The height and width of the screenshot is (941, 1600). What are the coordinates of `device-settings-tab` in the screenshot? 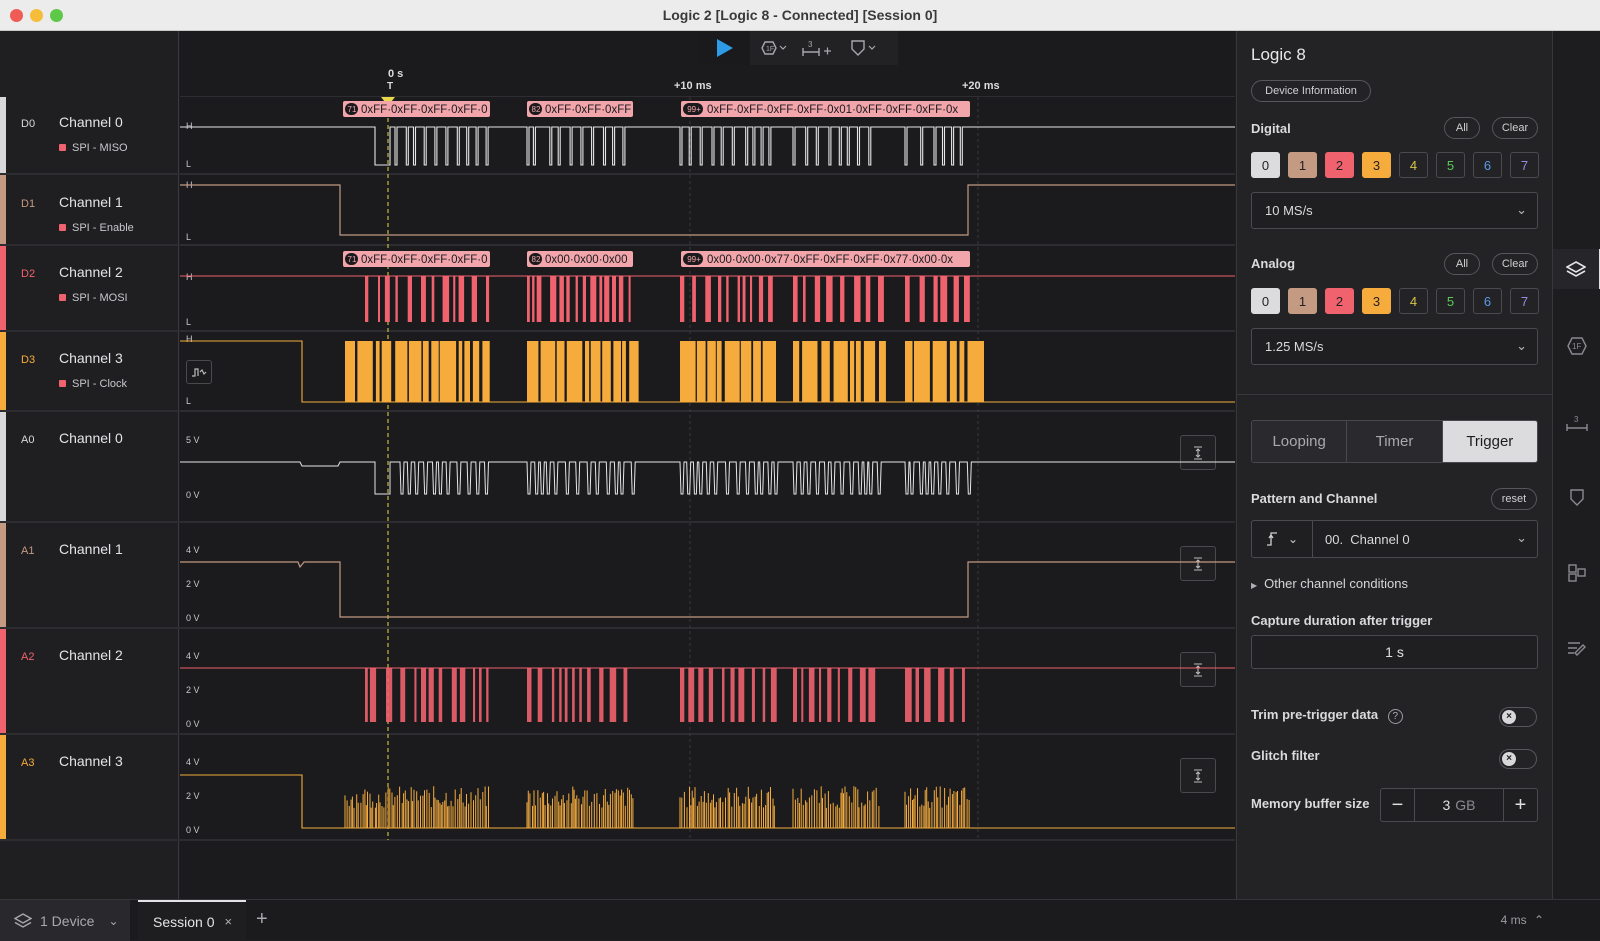 It's located at (1576, 269).